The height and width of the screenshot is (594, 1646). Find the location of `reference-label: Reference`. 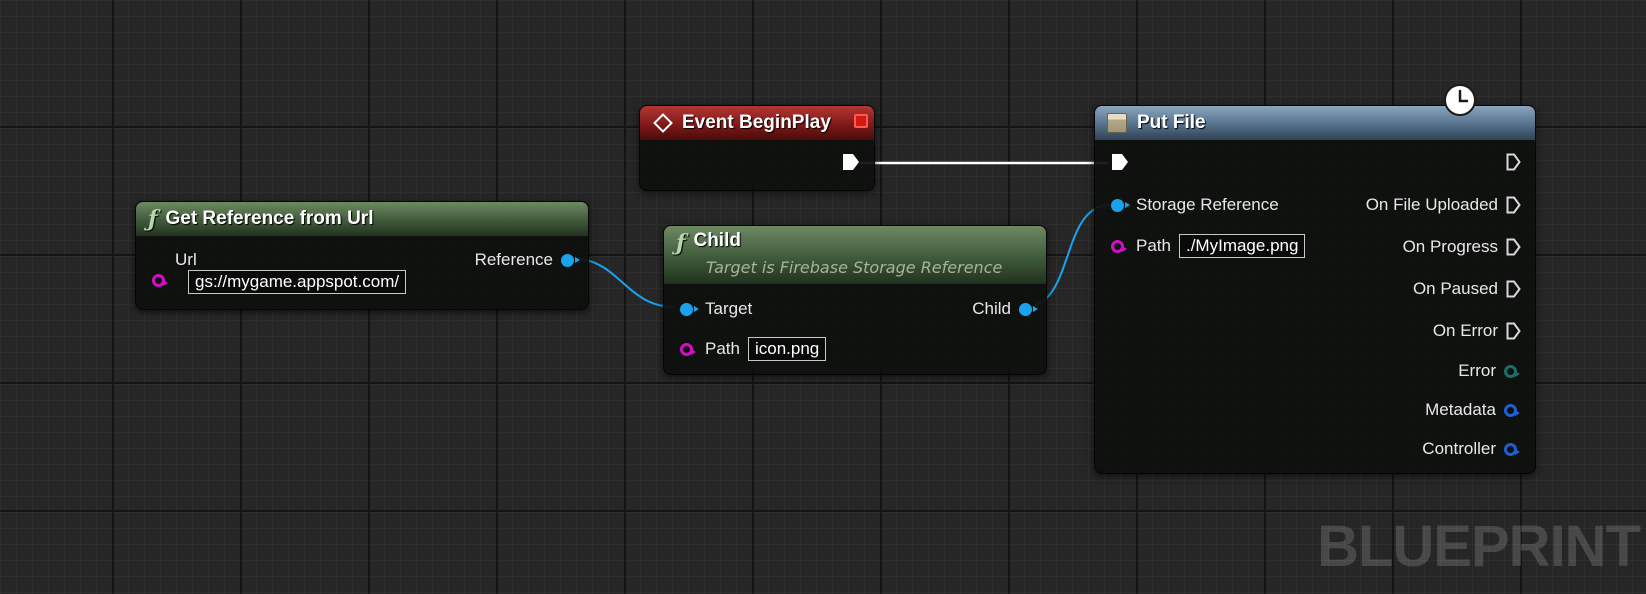

reference-label: Reference is located at coordinates (513, 259).